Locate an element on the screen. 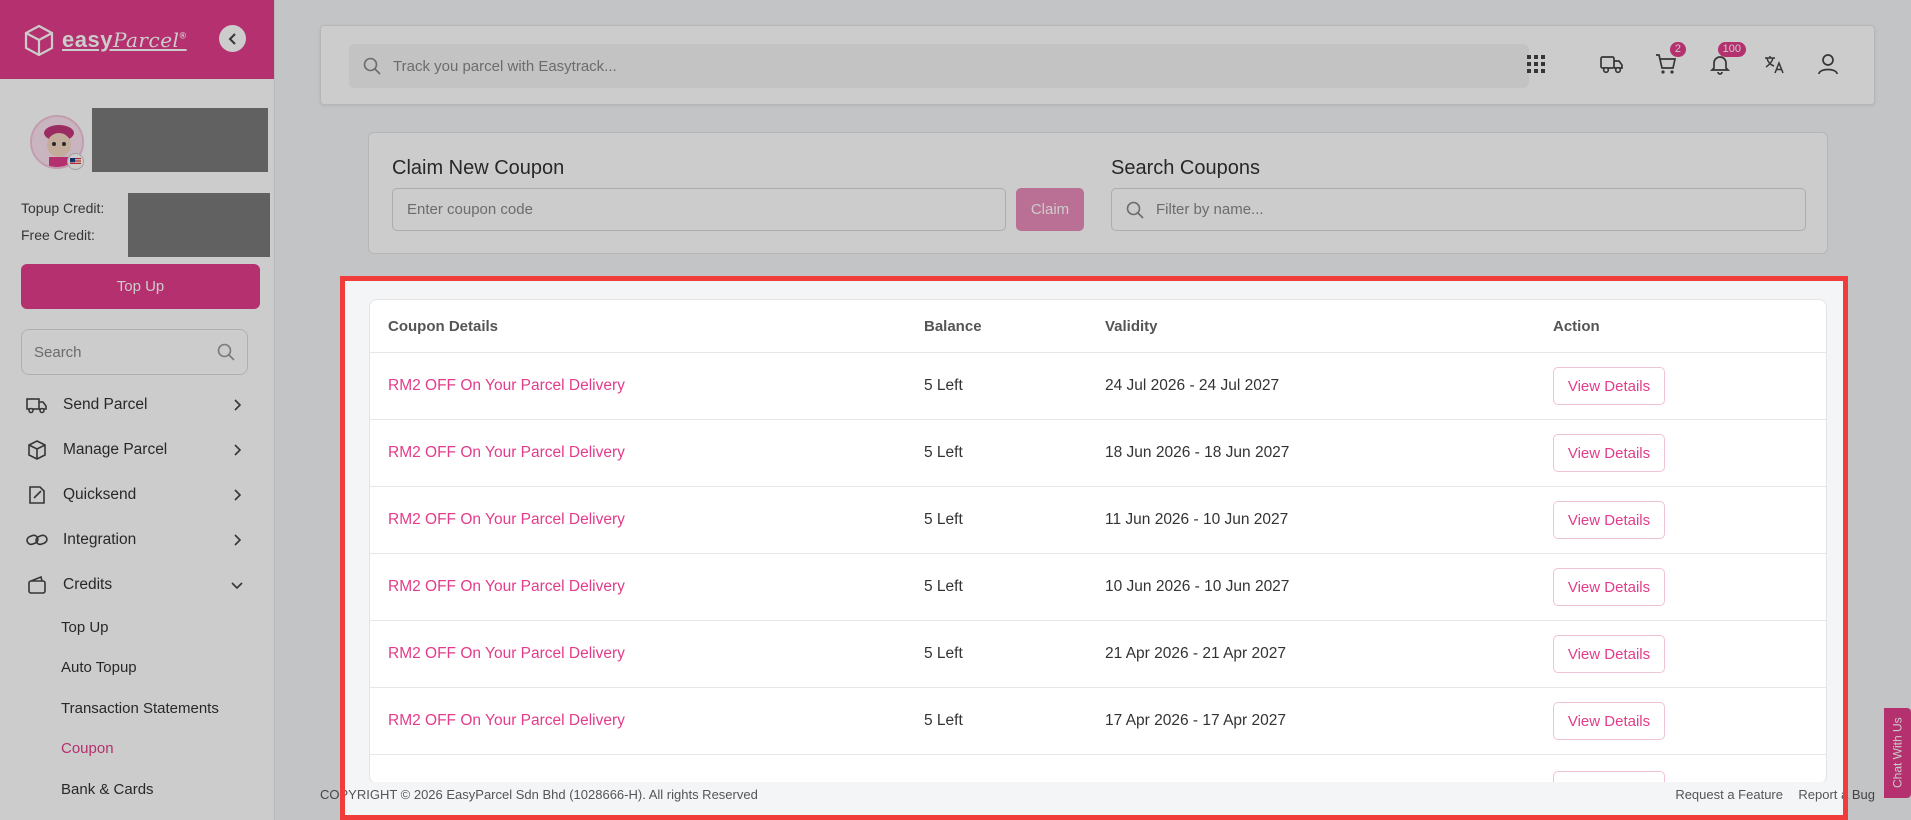 The image size is (1911, 820). redacted-username is located at coordinates (180, 140).